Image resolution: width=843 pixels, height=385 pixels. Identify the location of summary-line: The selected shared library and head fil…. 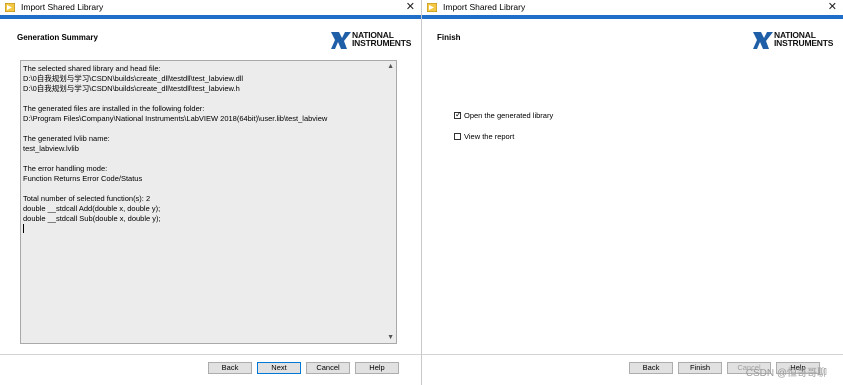
(92, 68).